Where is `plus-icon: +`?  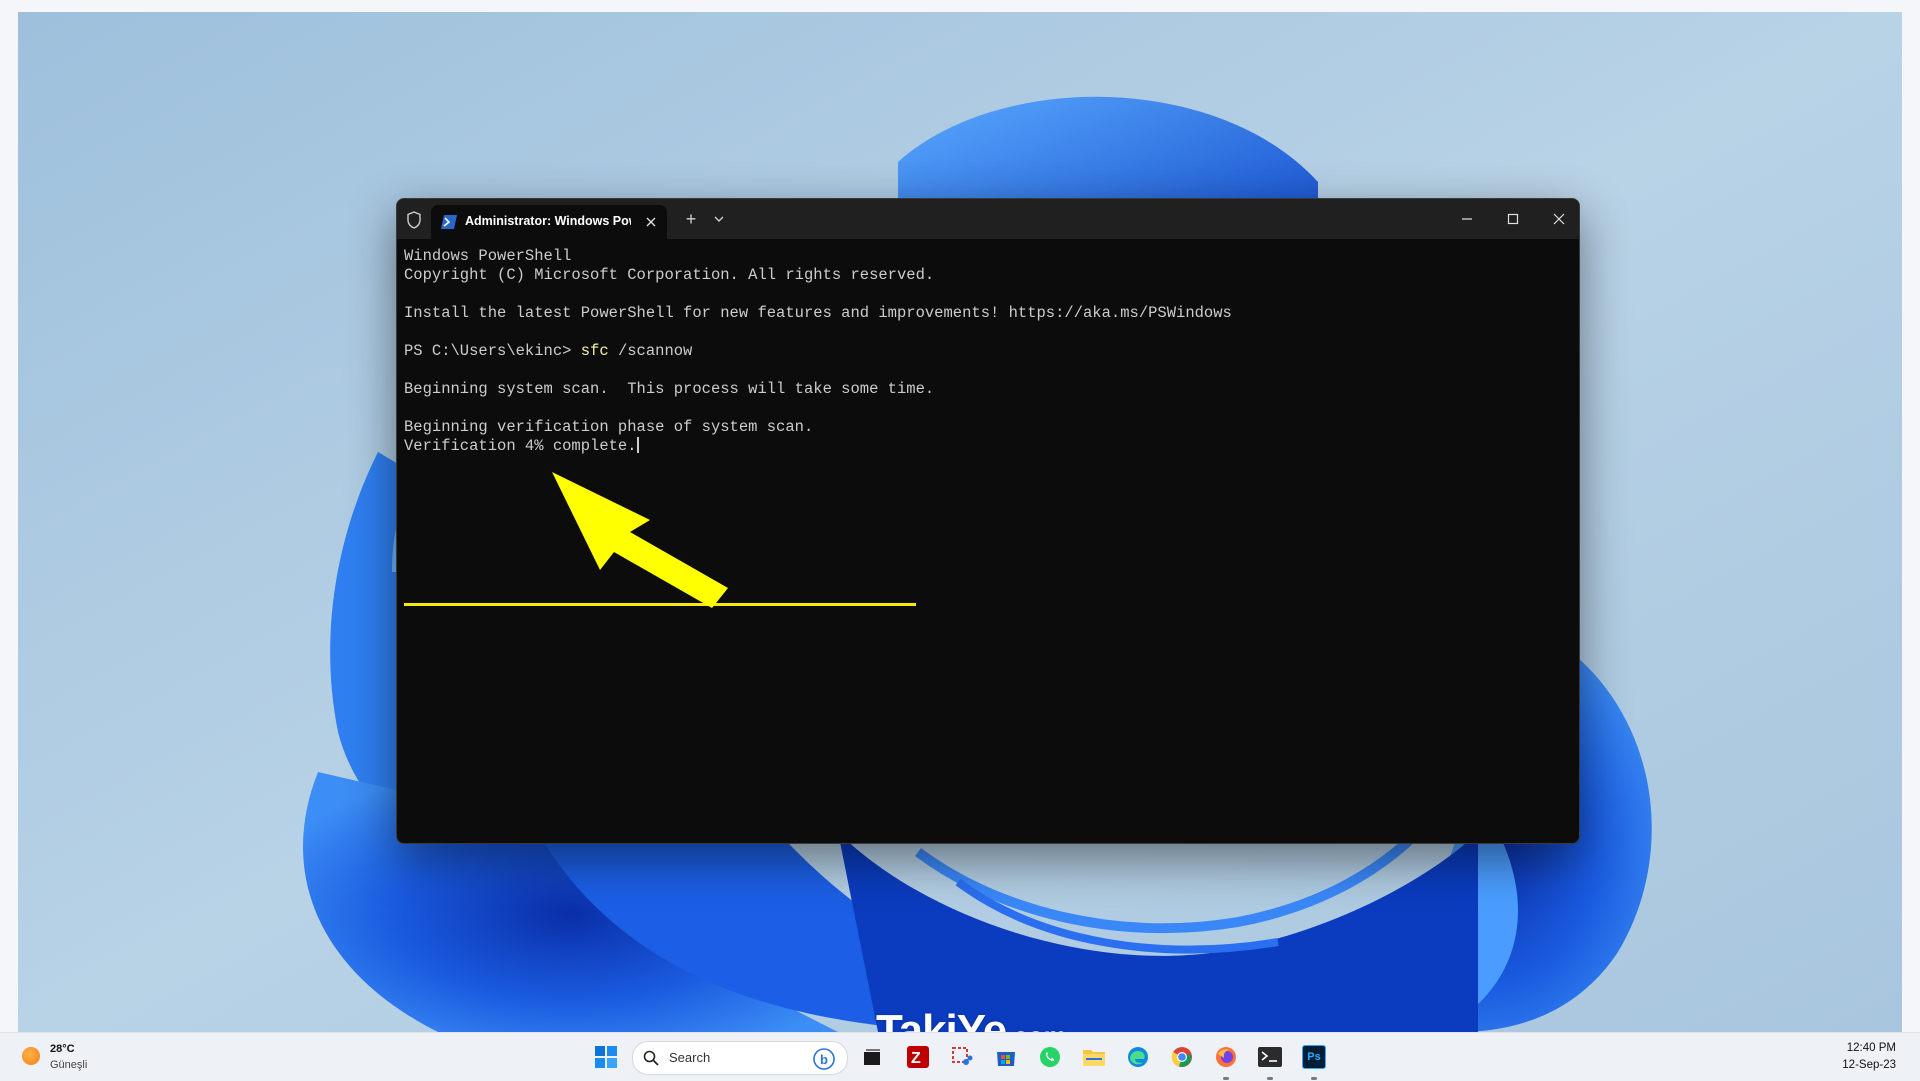 plus-icon: + is located at coordinates (691, 219).